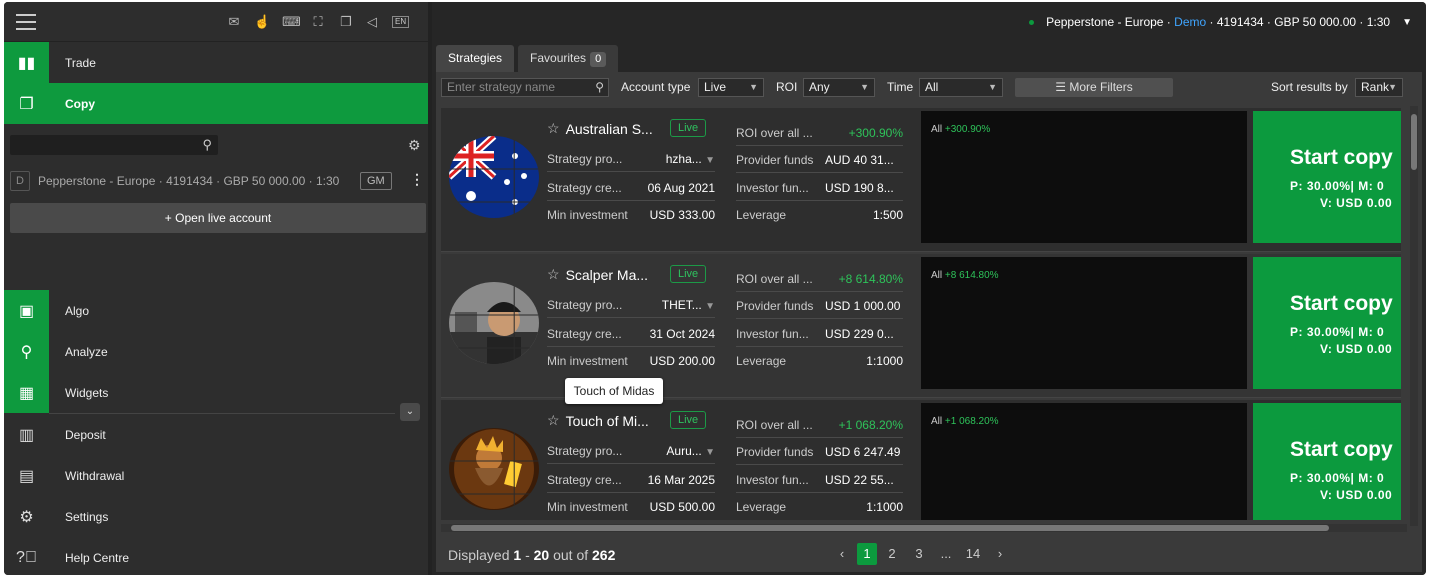 The height and width of the screenshot is (577, 1430). Describe the element at coordinates (216, 351) in the screenshot. I see `nav-item-analyze: ⚲ Analyze` at that location.